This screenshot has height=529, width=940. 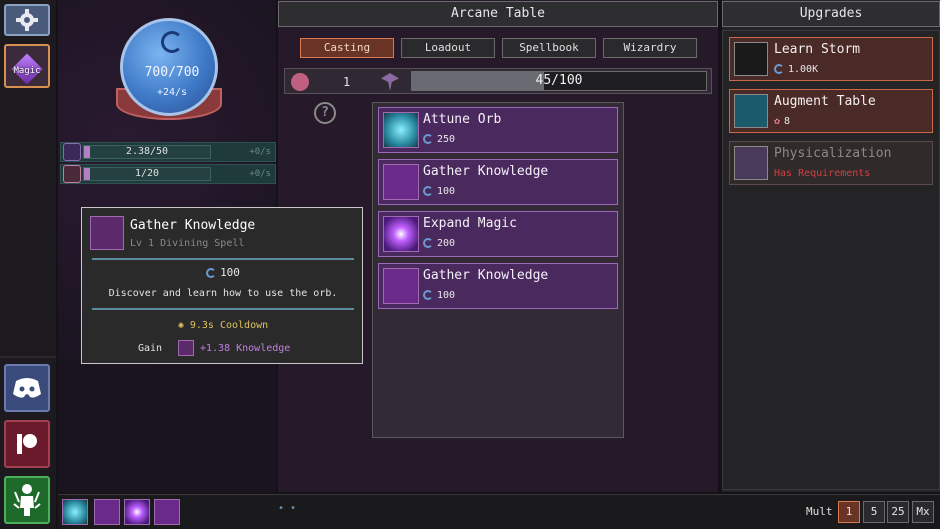 What do you see at coordinates (825, 101) in the screenshot?
I see `upgrade-name: Augment Table` at bounding box center [825, 101].